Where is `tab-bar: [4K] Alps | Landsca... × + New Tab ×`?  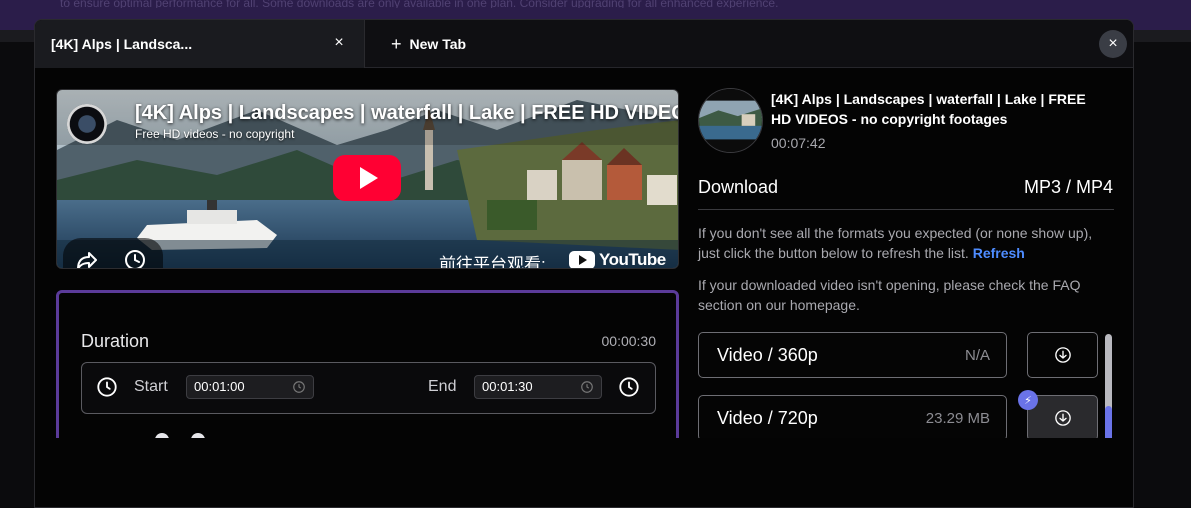
tab-bar: [4K] Alps | Landsca... × + New Tab × is located at coordinates (584, 44).